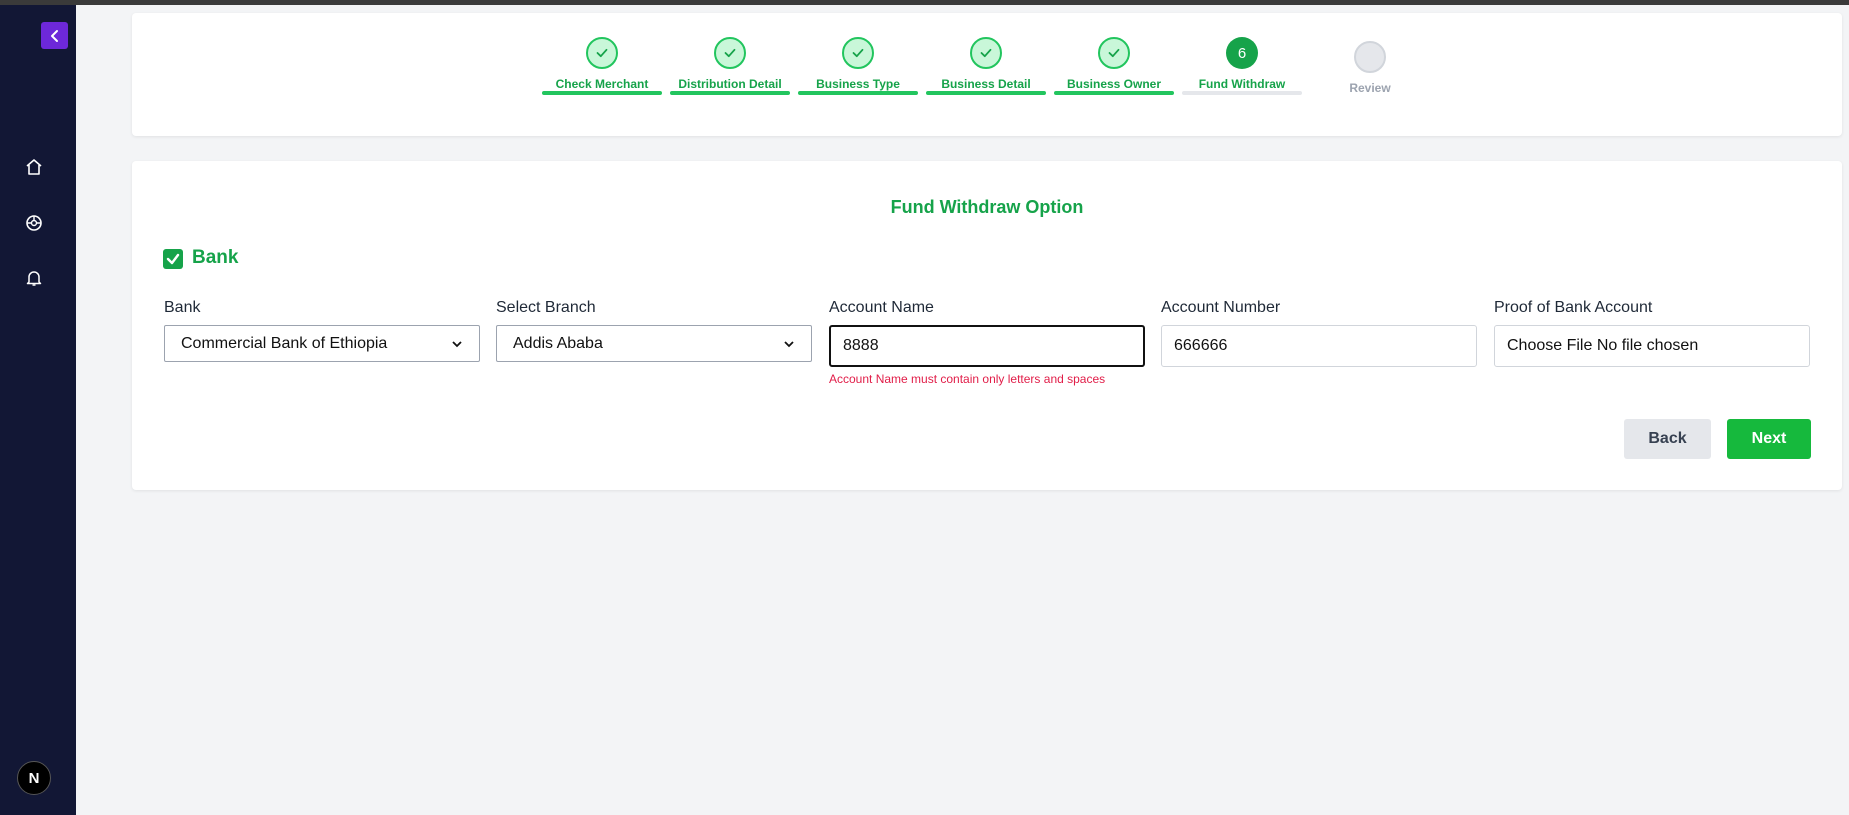  I want to click on step-review: Review, so click(1370, 68).